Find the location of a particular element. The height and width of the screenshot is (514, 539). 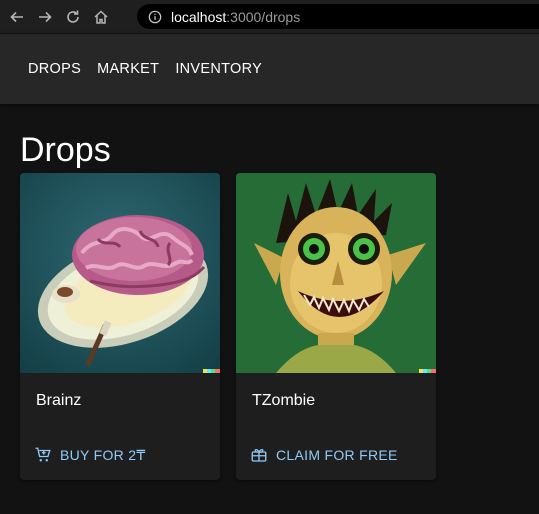

page-title: Drops is located at coordinates (65, 150).